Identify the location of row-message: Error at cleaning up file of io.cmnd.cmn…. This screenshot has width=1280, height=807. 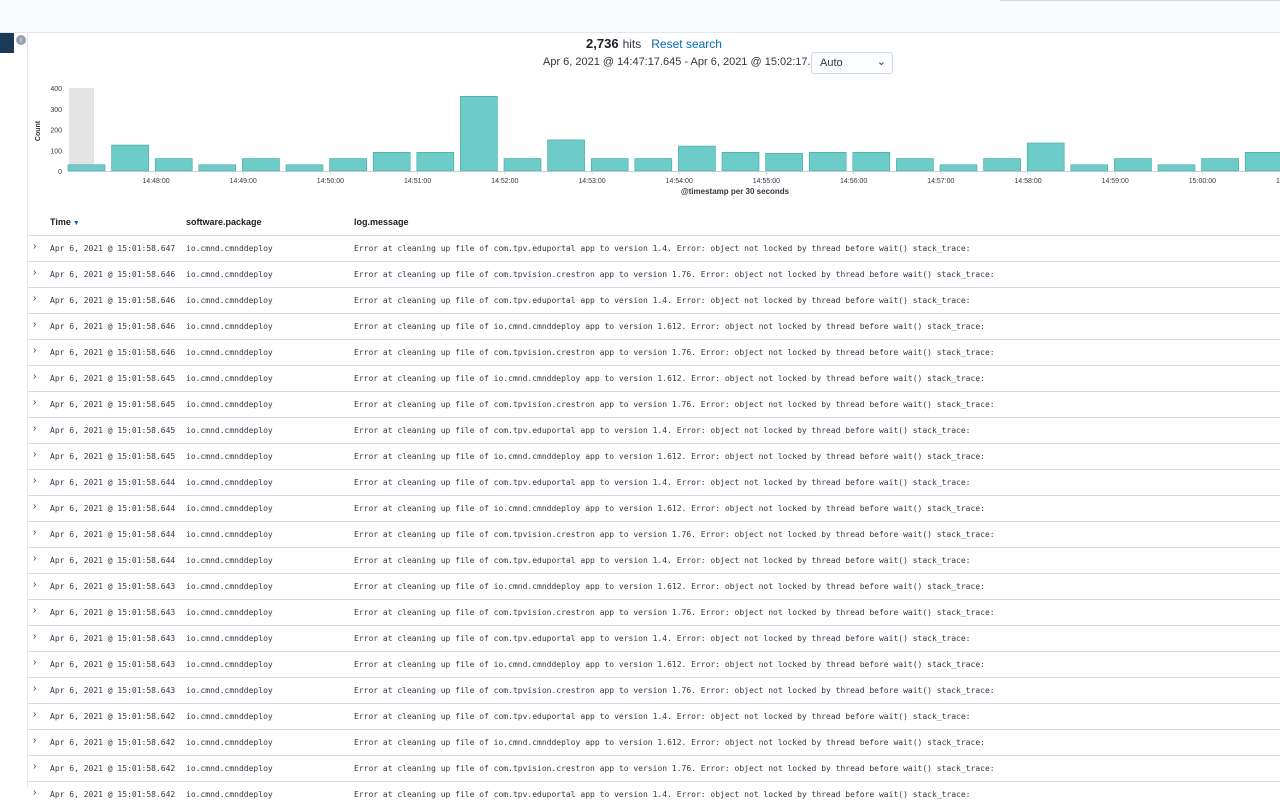
(669, 378).